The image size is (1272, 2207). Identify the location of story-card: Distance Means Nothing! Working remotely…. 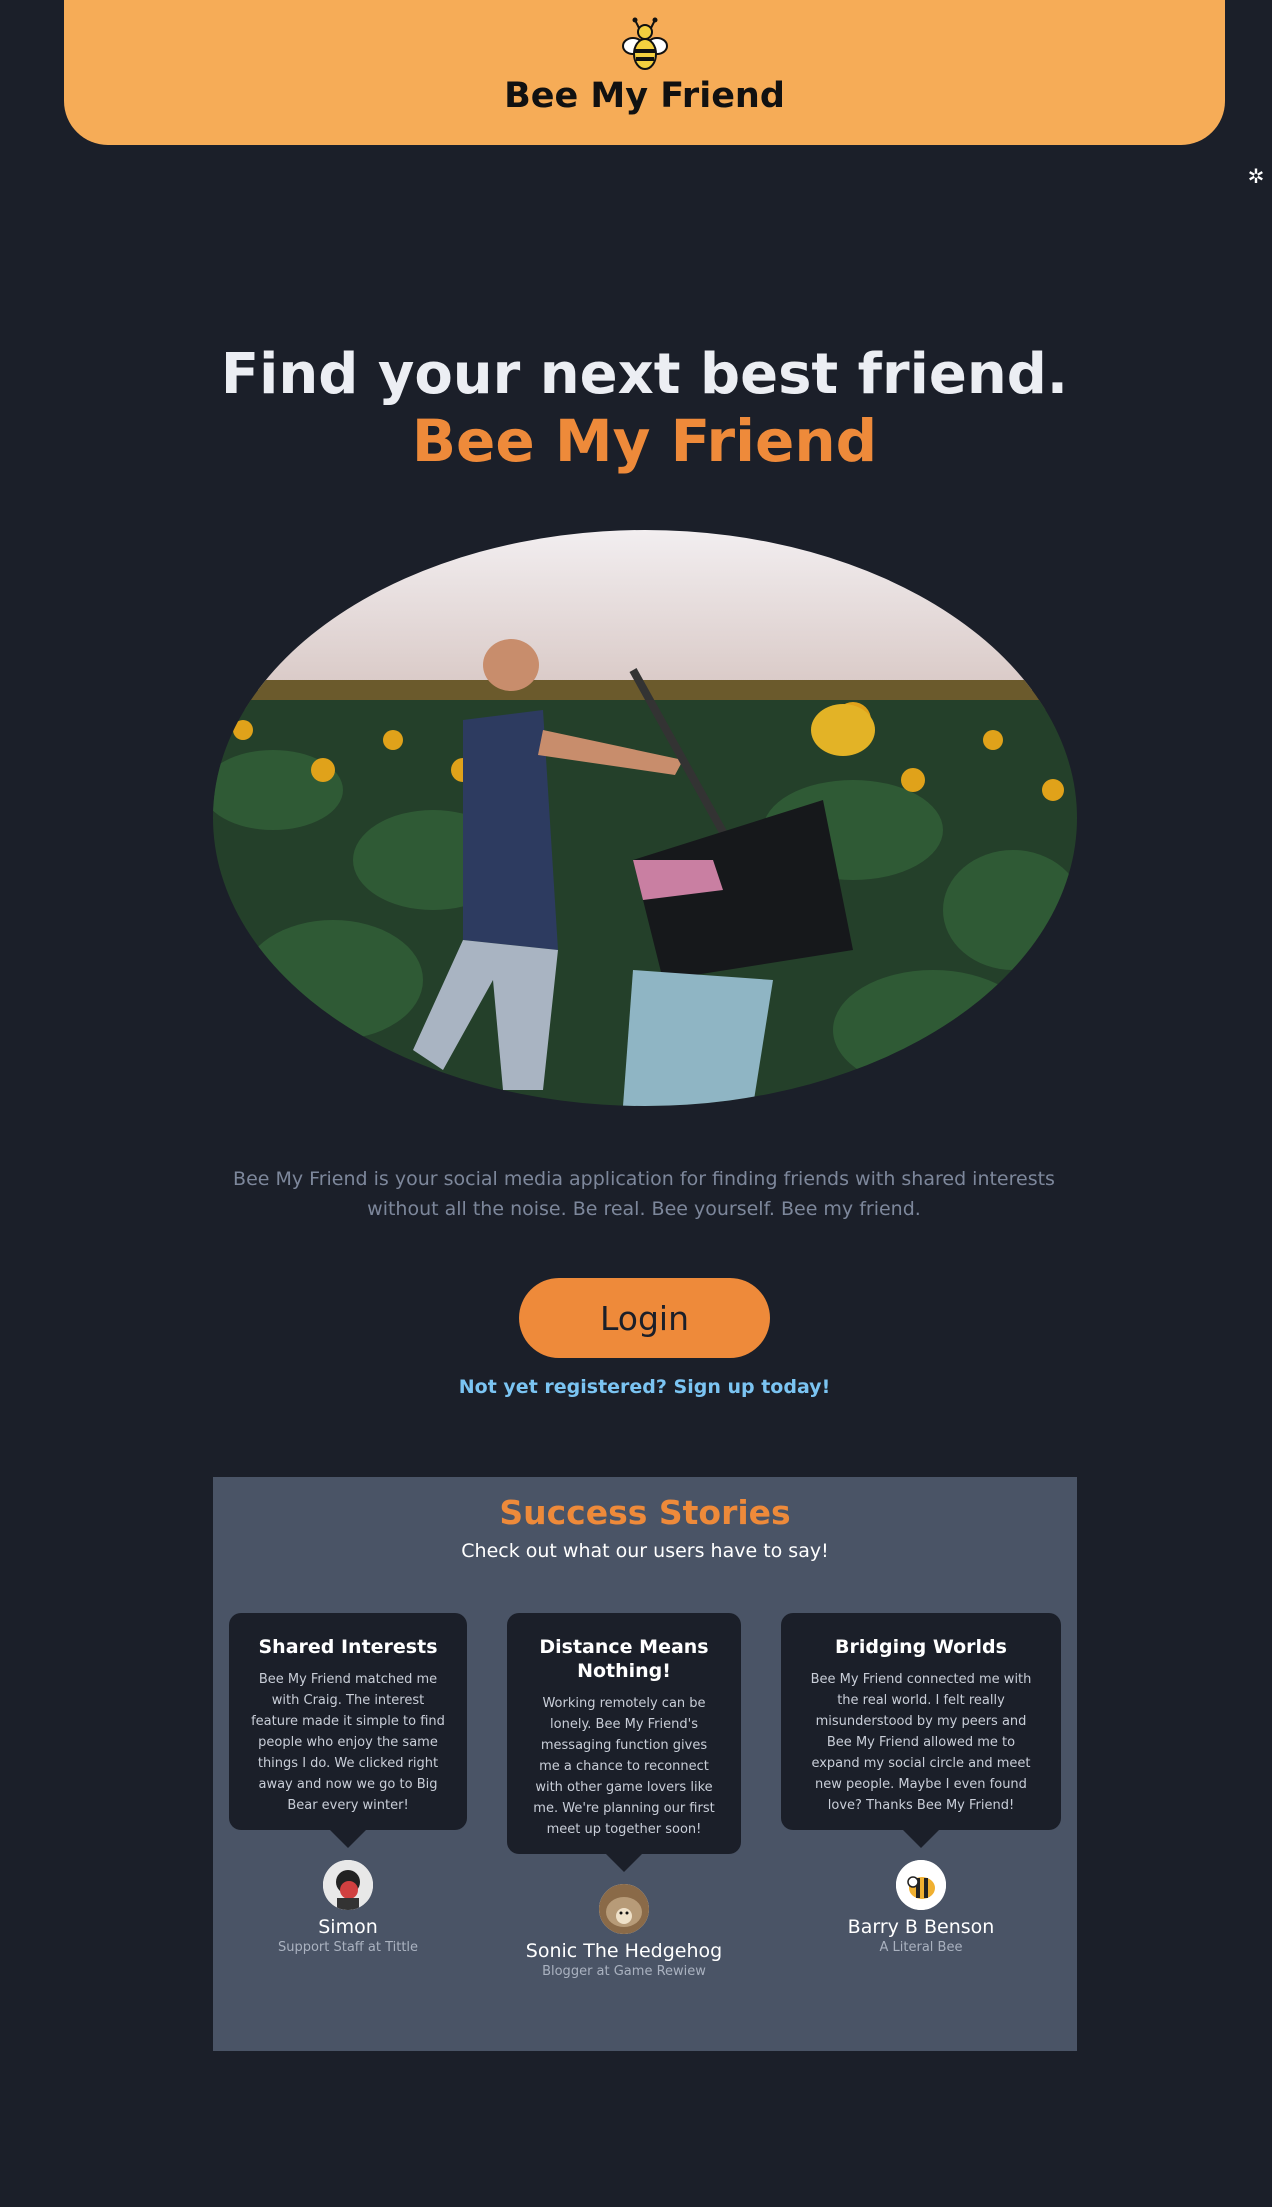
(624, 1796).